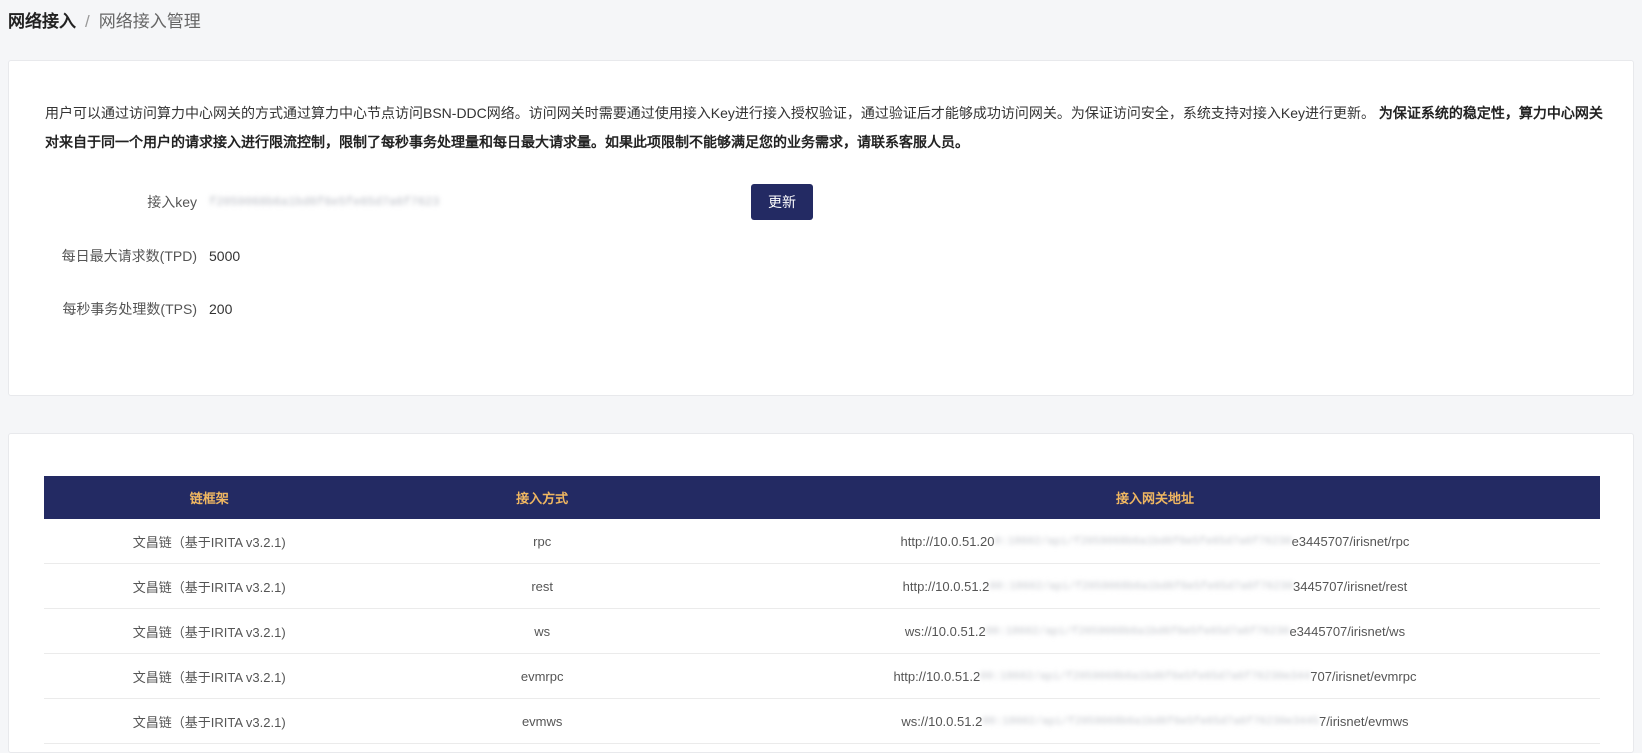 This screenshot has width=1642, height=753. What do you see at coordinates (1350, 541) in the screenshot?
I see `address-suffix: e3445707/irisnet/rpc` at bounding box center [1350, 541].